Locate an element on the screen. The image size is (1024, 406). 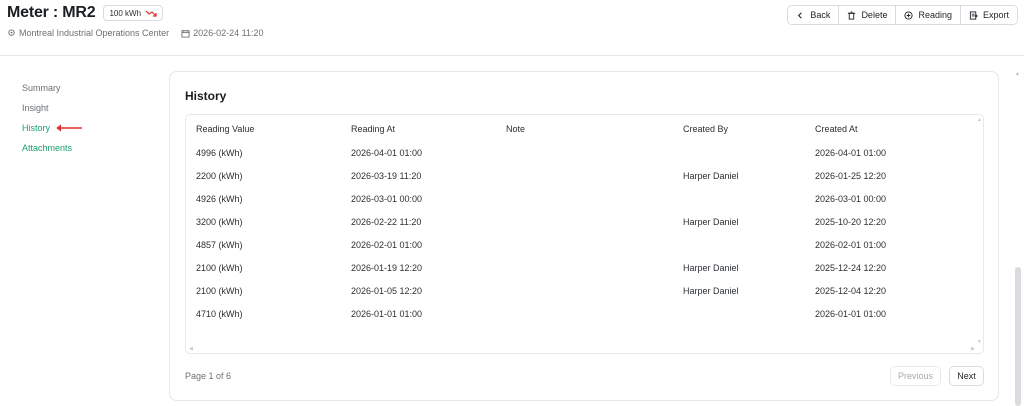
export-button: Export is located at coordinates (988, 15).